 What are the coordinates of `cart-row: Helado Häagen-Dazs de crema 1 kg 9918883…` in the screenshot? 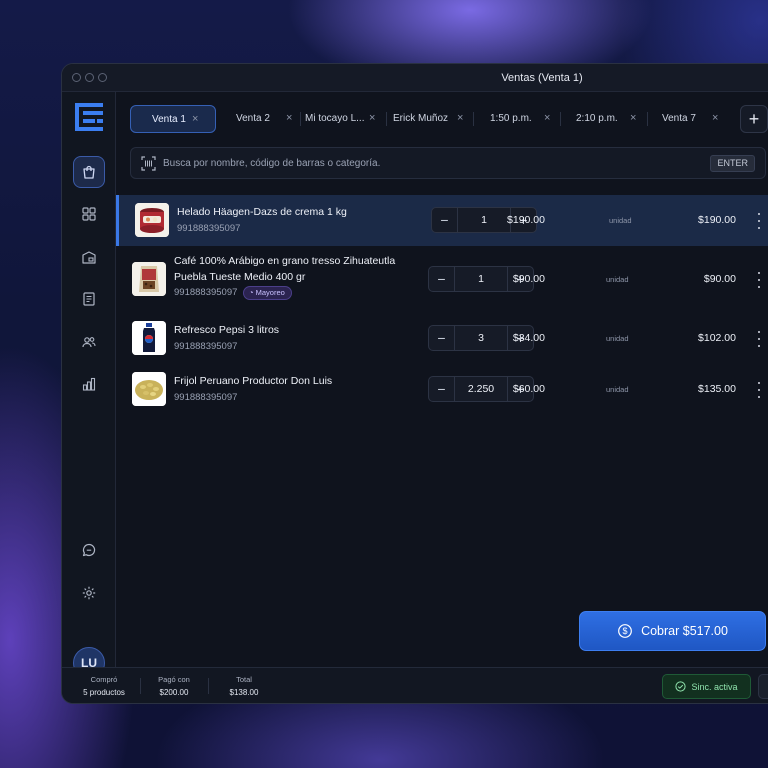 It's located at (442, 220).